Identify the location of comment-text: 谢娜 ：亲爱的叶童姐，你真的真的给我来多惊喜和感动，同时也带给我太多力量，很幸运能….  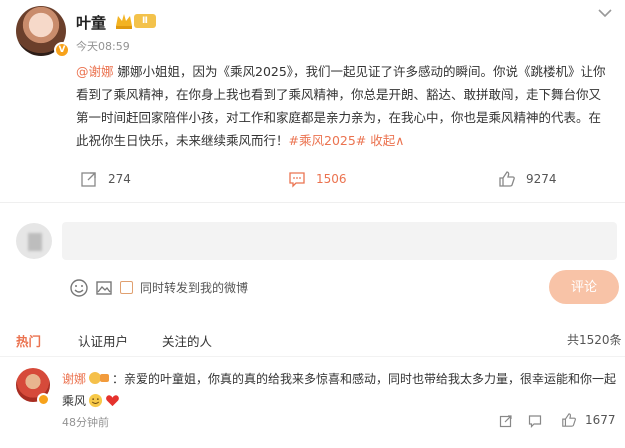
(339, 390).